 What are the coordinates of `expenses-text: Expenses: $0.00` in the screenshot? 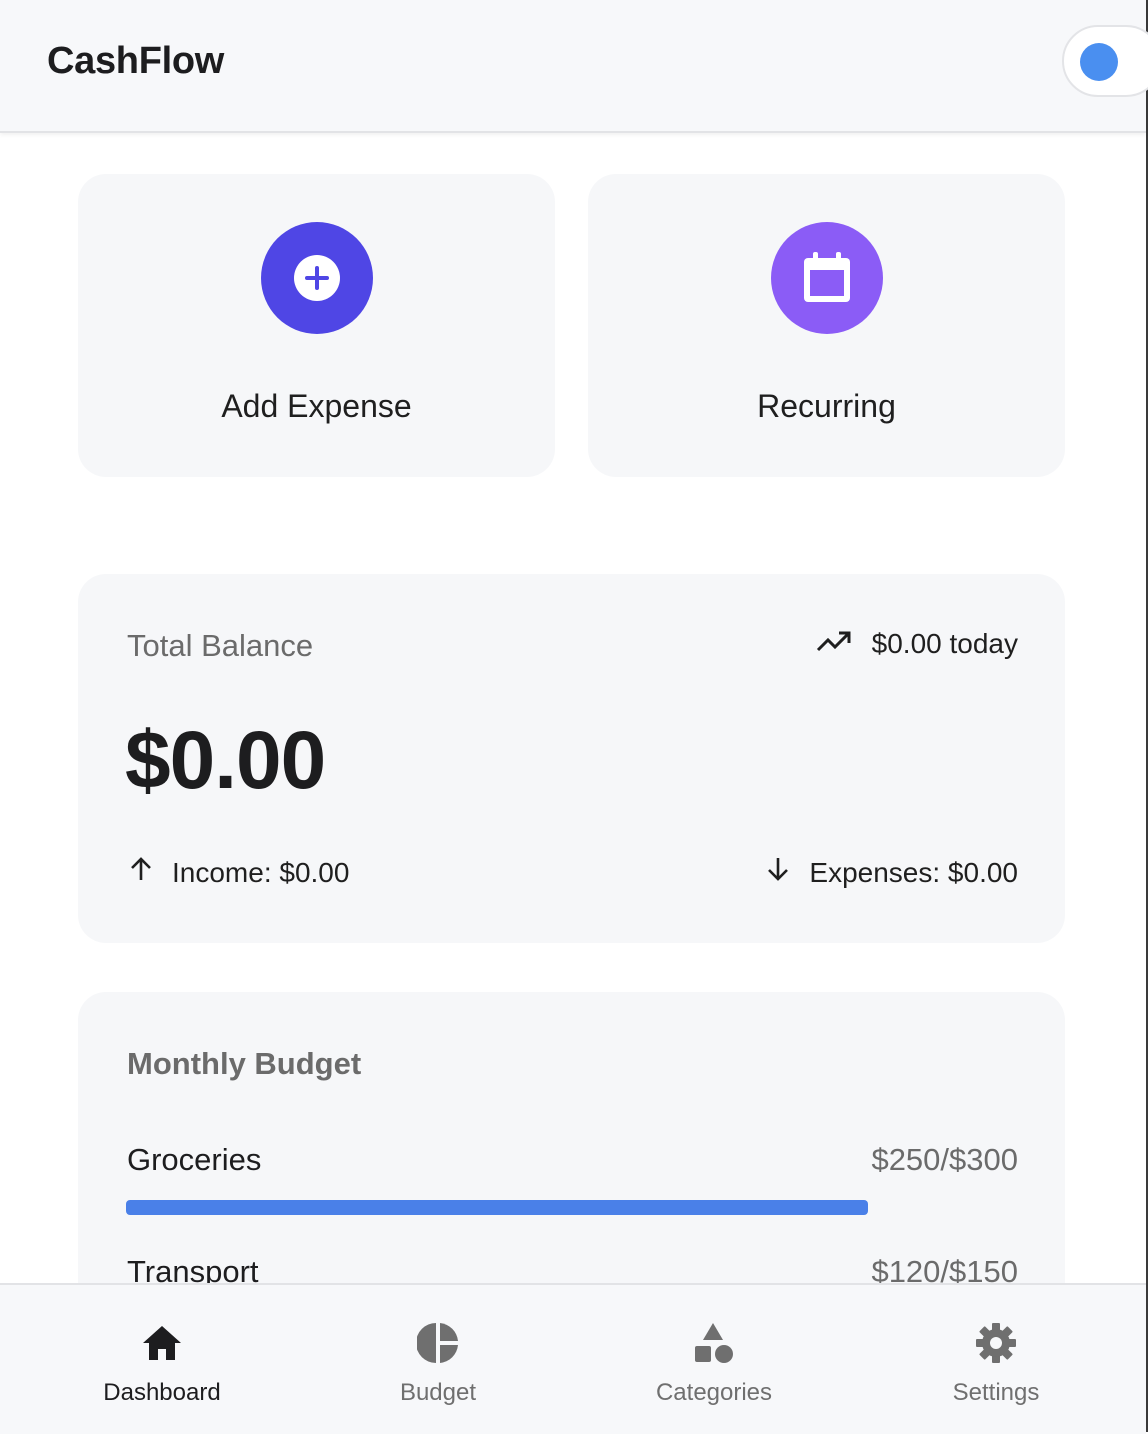 It's located at (913, 872).